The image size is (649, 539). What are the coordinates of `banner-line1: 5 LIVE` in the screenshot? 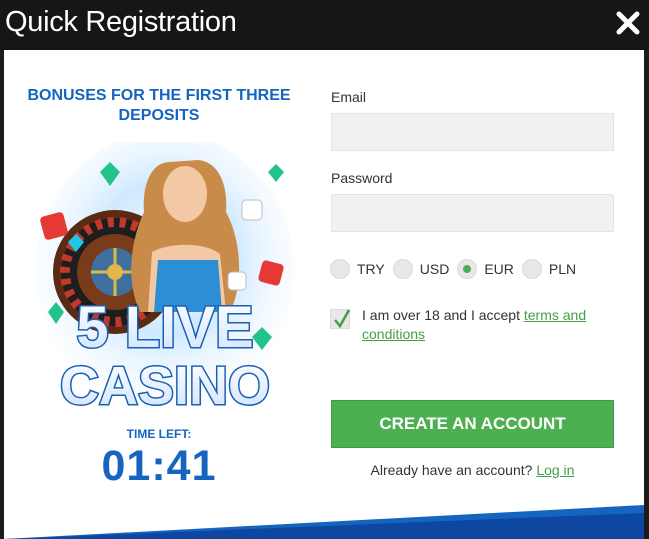 It's located at (164, 327).